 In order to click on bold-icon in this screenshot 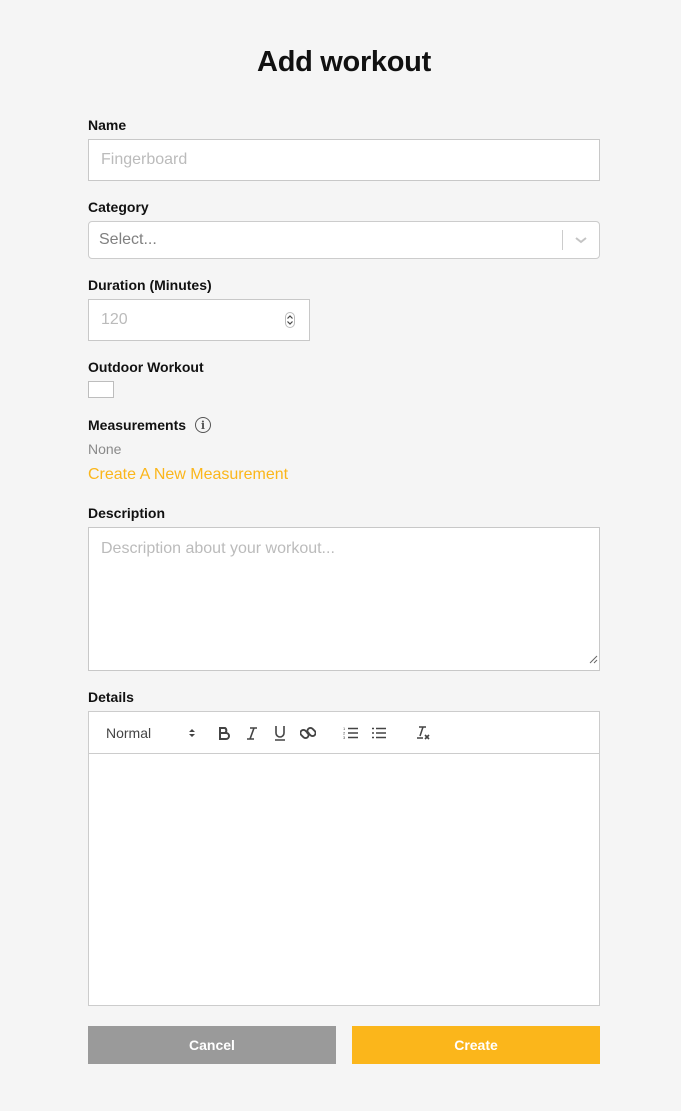, I will do `click(224, 733)`.